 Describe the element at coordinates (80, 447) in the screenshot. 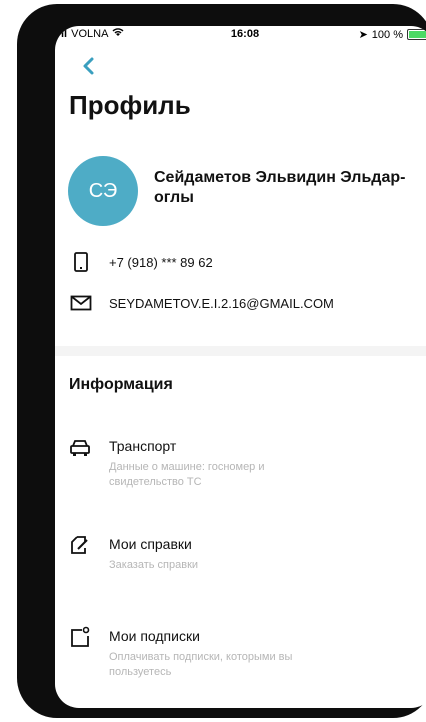

I see `car-icon` at that location.